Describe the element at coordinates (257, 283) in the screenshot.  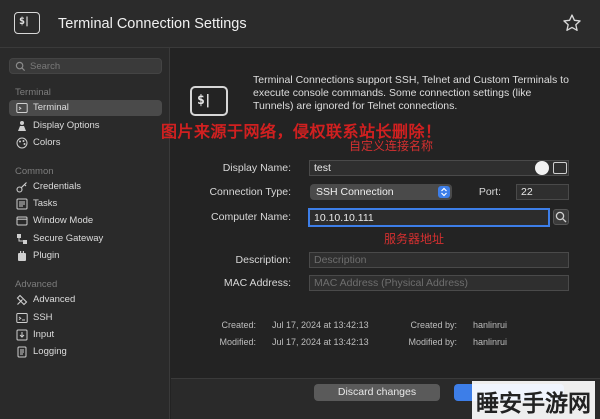
I see `mac-address-label: MAC Address:` at that location.